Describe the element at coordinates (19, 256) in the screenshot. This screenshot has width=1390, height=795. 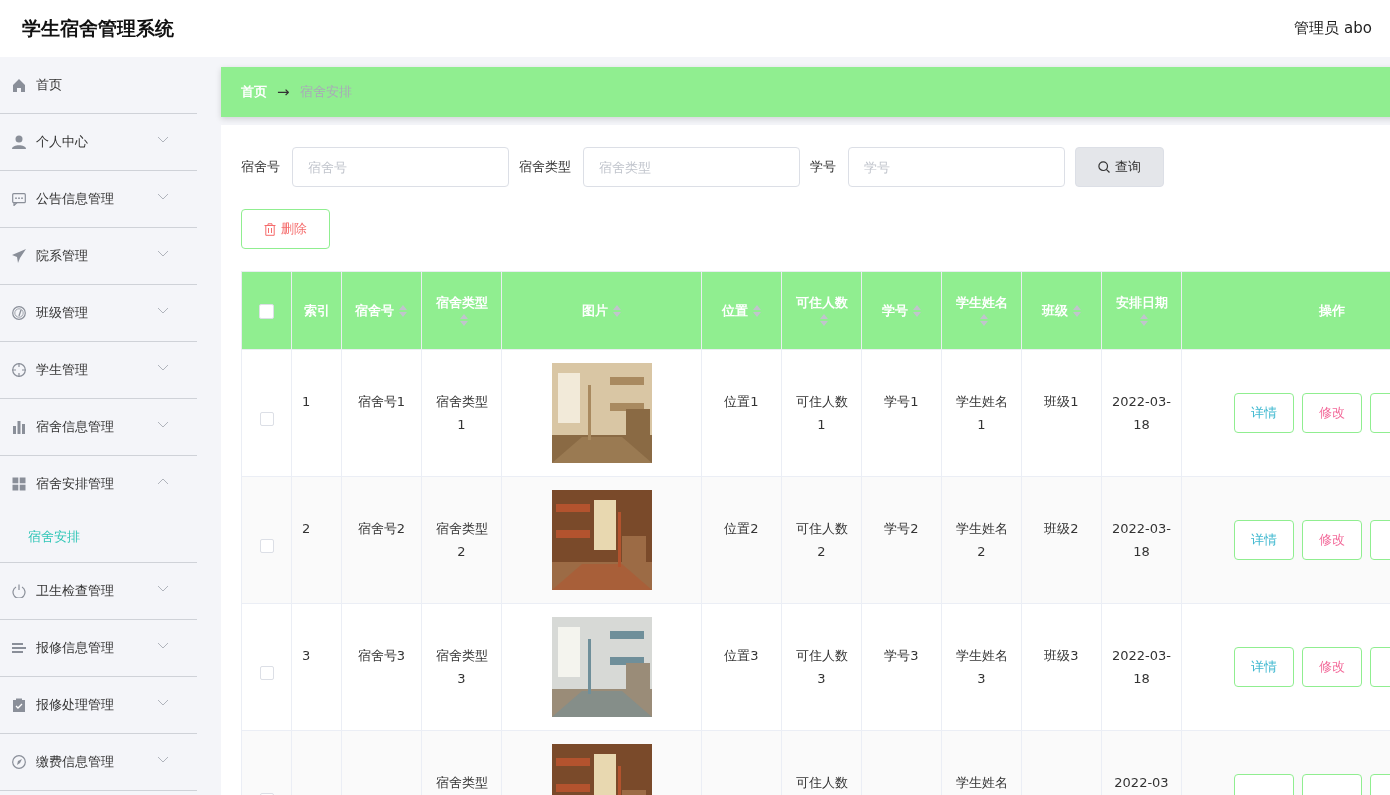
I see `send-icon` at that location.